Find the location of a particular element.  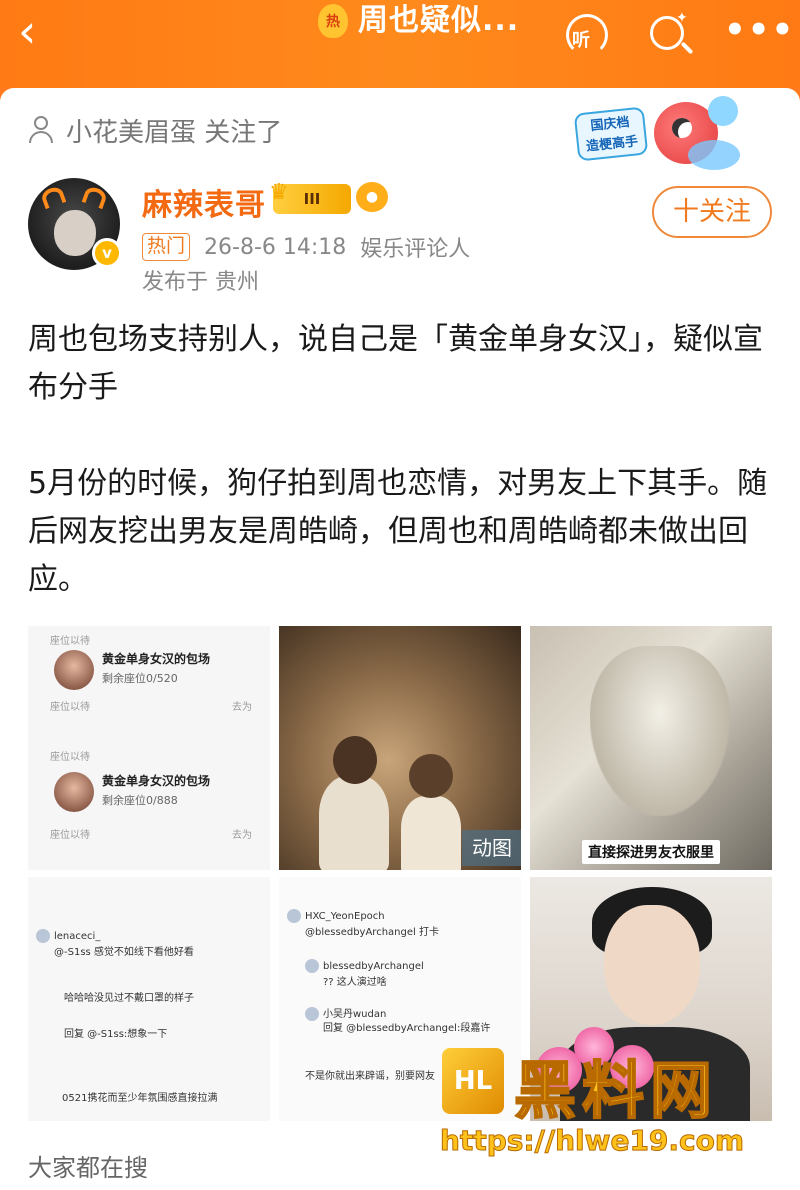

event-card: 黄金单身女汉的包场 剩余座位0/888 is located at coordinates (151, 795).